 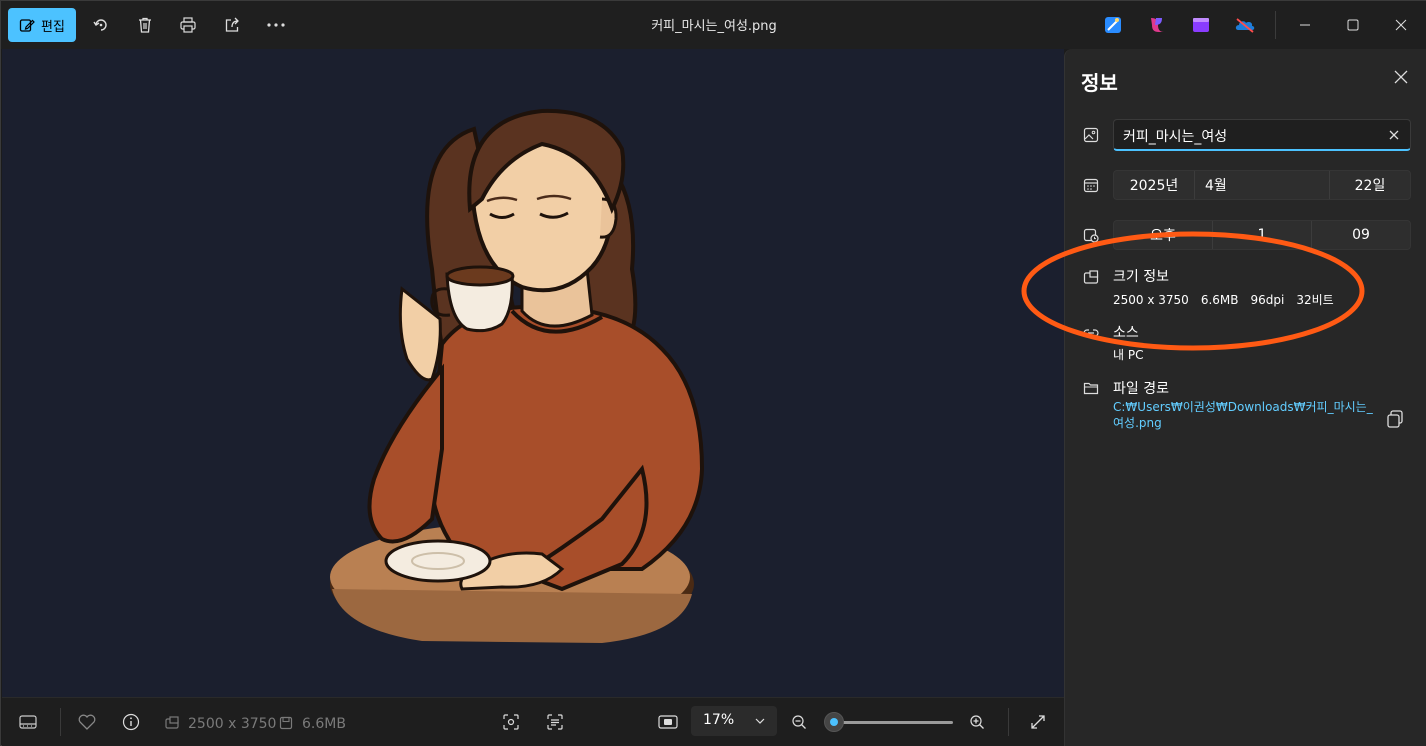 What do you see at coordinates (27, 25) in the screenshot?
I see `edit-icon` at bounding box center [27, 25].